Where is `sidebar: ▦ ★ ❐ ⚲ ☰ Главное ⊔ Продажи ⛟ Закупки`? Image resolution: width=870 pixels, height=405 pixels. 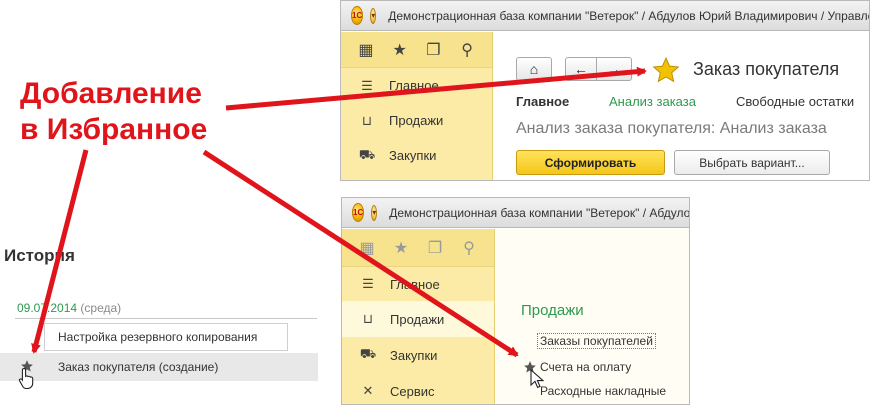 sidebar: ▦ ★ ❐ ⚲ ☰ Главное ⊔ Продажи ⛟ Закупки is located at coordinates (417, 106).